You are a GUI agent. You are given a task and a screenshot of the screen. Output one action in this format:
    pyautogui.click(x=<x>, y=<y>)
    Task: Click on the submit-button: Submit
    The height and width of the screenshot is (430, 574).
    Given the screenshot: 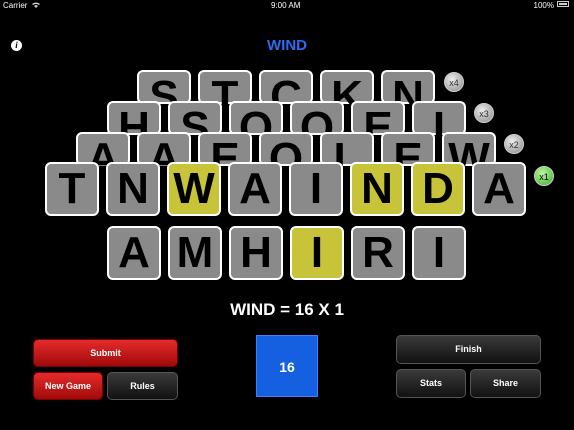 What is the action you would take?
    pyautogui.click(x=105, y=353)
    